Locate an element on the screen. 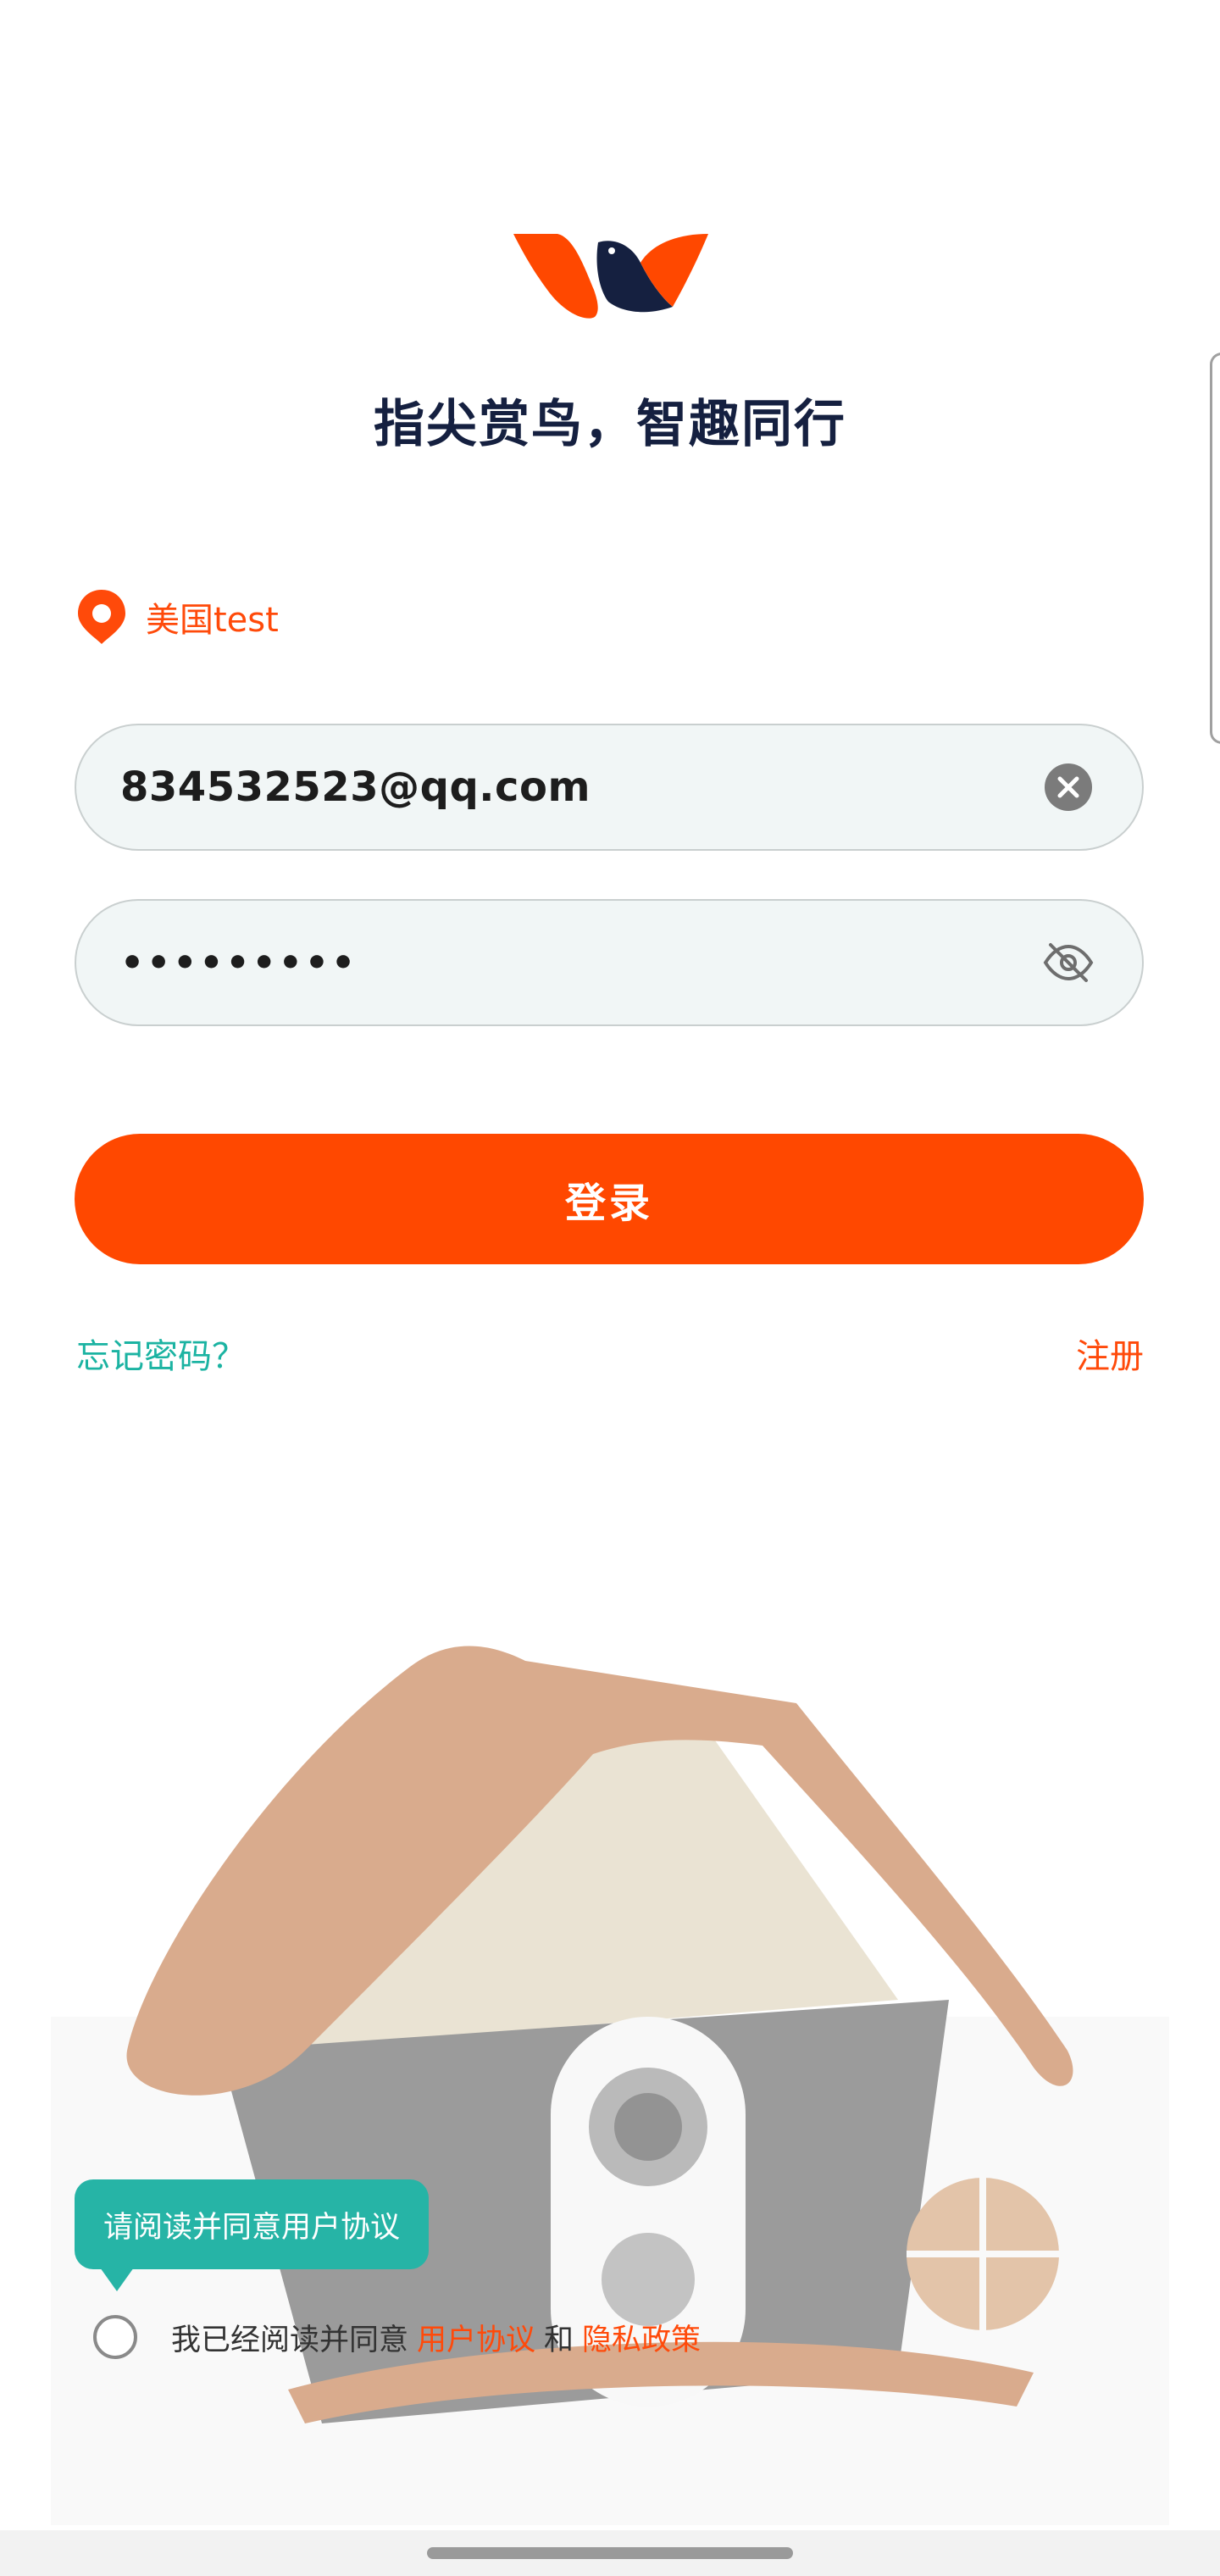 This screenshot has height=2576, width=1220. password-field: ••••••••• is located at coordinates (609, 962).